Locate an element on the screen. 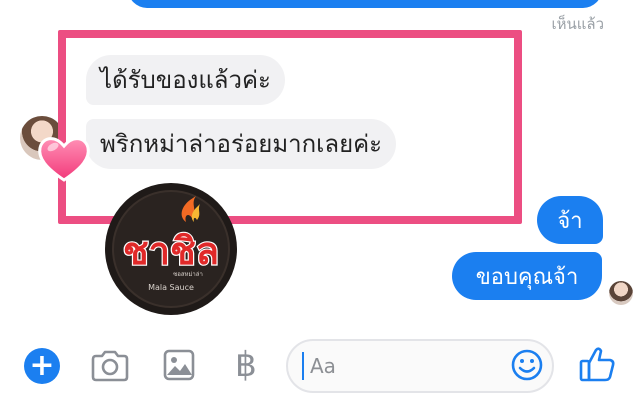 This screenshot has width=640, height=406. camera-icon is located at coordinates (110, 366).